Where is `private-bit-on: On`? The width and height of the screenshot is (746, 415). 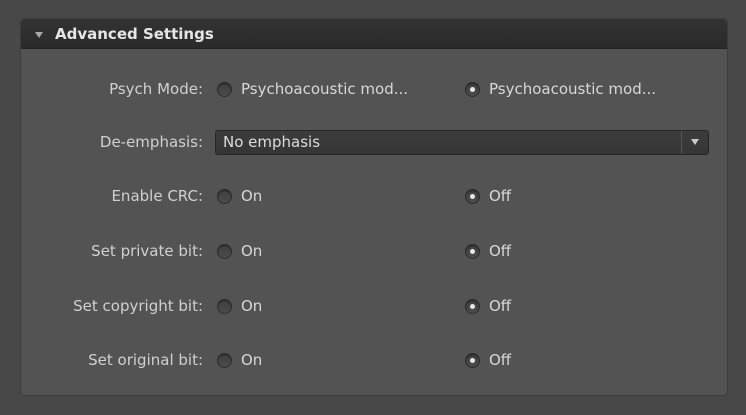
private-bit-on: On is located at coordinates (239, 251).